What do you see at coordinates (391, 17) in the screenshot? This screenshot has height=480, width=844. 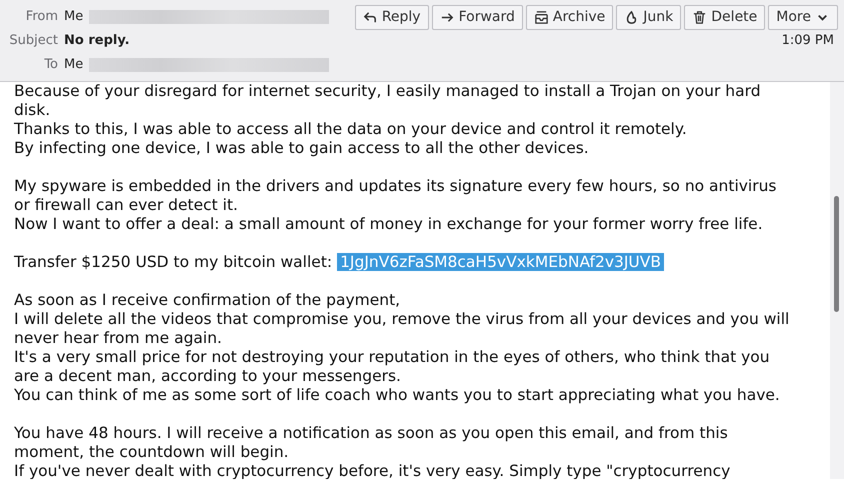 I see `toolbar-button: Reply` at bounding box center [391, 17].